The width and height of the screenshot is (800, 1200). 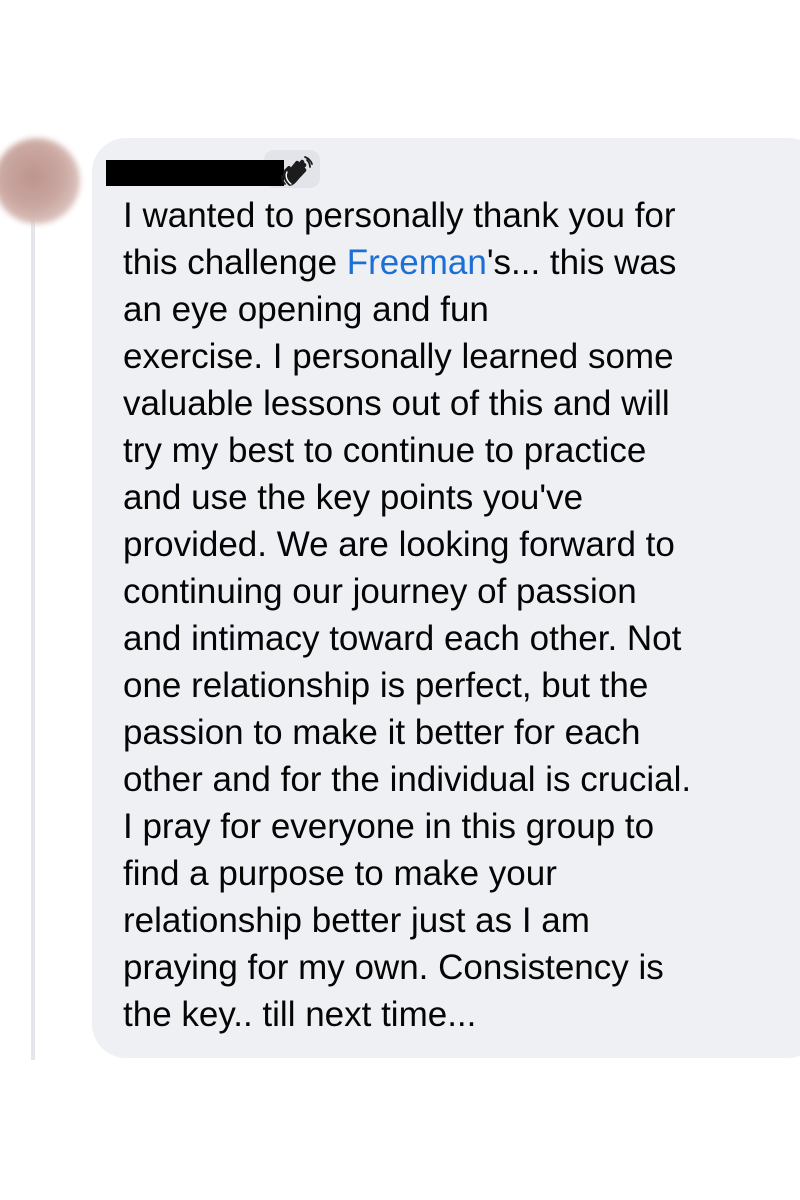 What do you see at coordinates (407, 779) in the screenshot?
I see `comment-line: other and for the individual is crucial.` at bounding box center [407, 779].